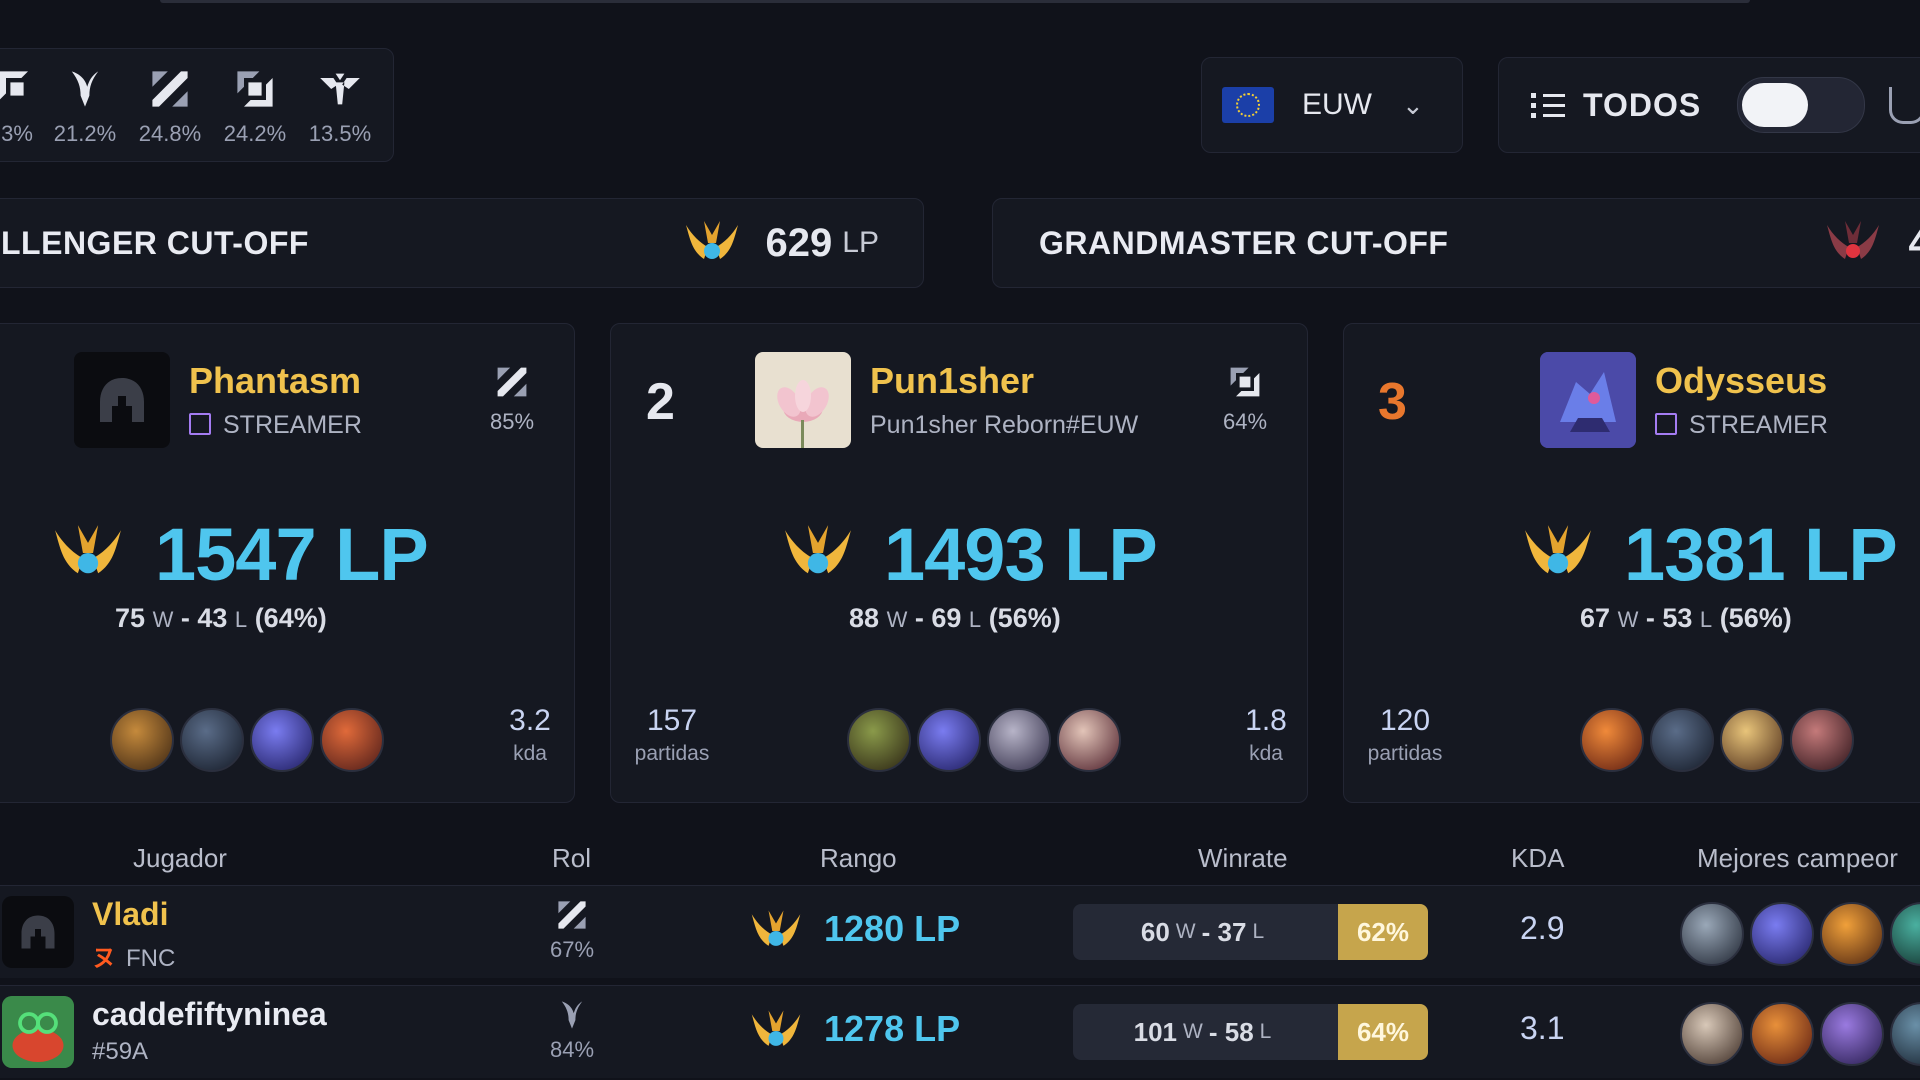  What do you see at coordinates (170, 133) in the screenshot?
I see `role-pct: 24.8%` at bounding box center [170, 133].